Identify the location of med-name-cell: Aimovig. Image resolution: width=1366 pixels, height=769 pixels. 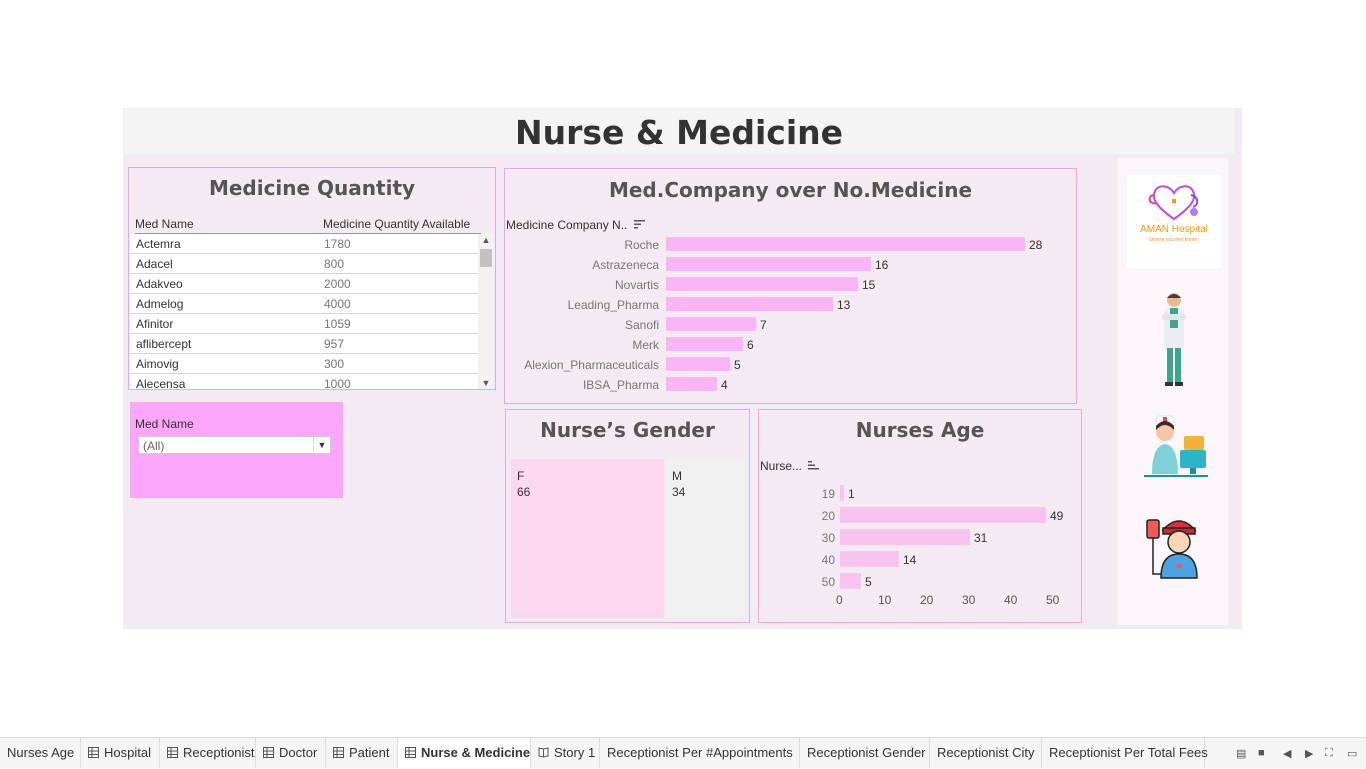
(157, 364).